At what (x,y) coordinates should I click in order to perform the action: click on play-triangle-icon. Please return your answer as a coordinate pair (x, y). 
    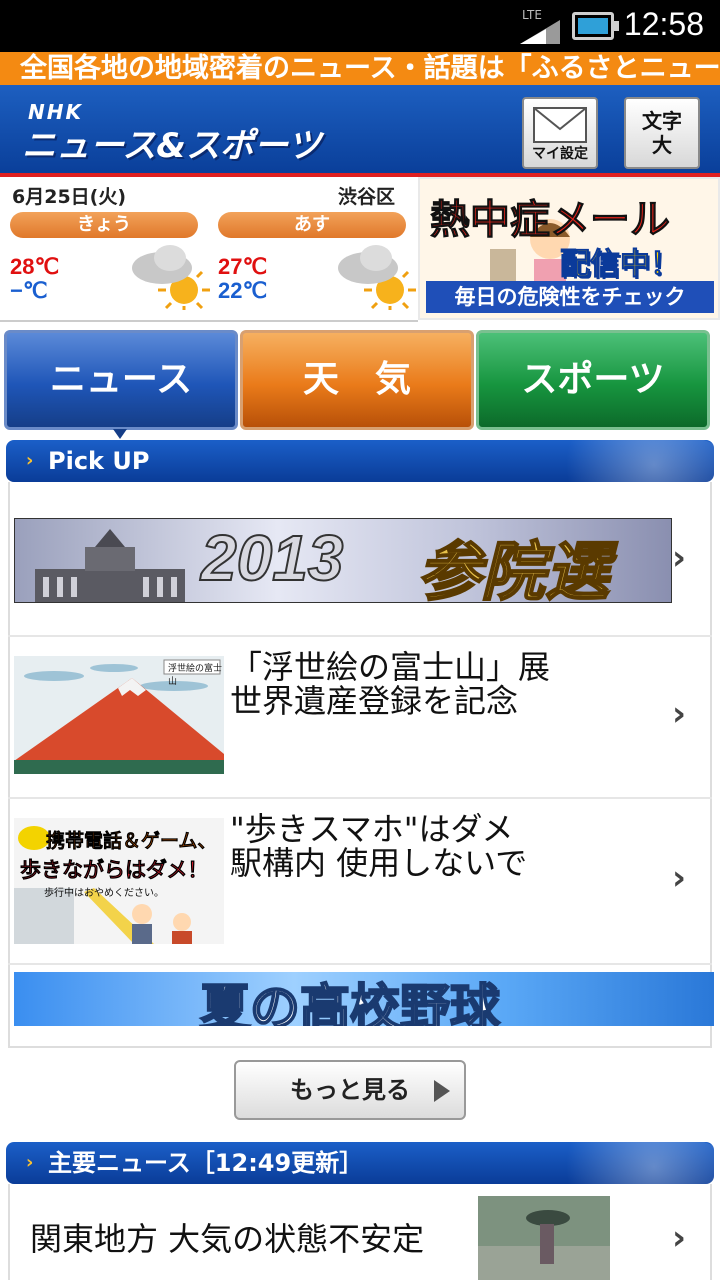
    Looking at the image, I should click on (442, 1091).